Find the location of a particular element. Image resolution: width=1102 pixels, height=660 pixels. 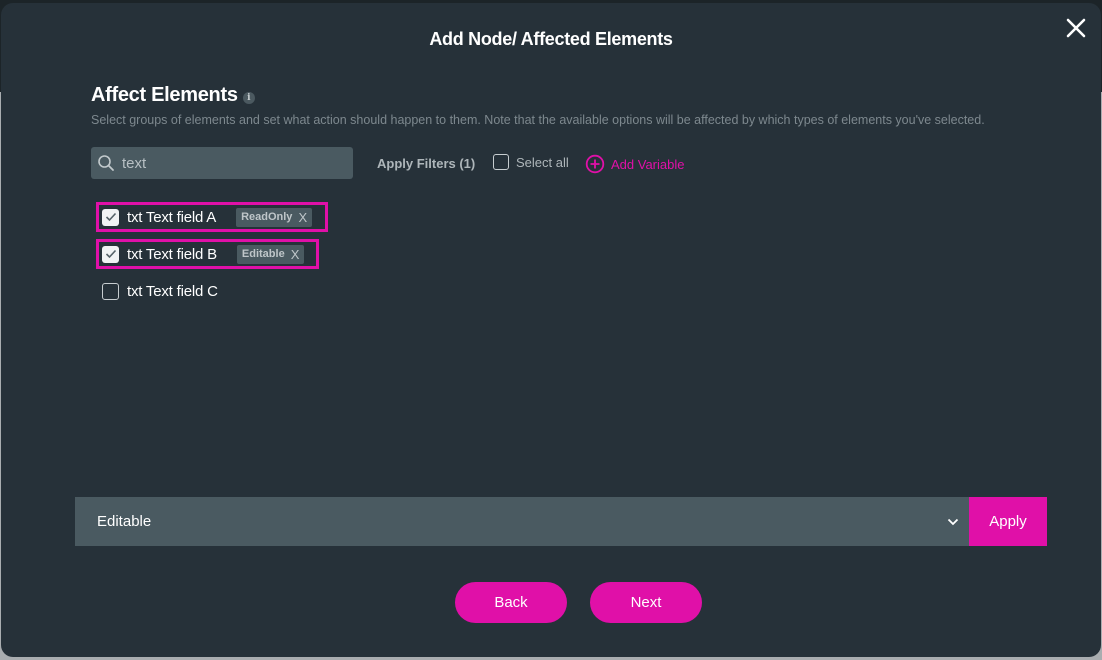

list-item: txt Text field B Editable X is located at coordinates (207, 254).